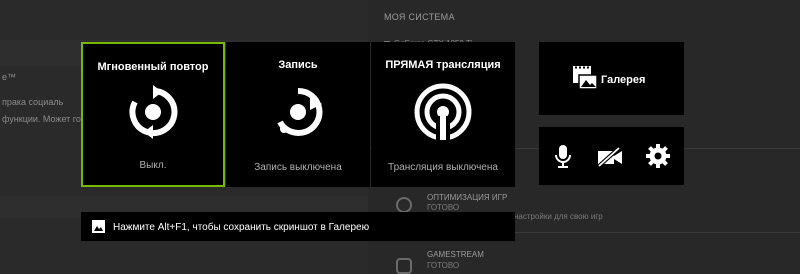  Describe the element at coordinates (404, 205) in the screenshot. I see `optimization-icon` at that location.